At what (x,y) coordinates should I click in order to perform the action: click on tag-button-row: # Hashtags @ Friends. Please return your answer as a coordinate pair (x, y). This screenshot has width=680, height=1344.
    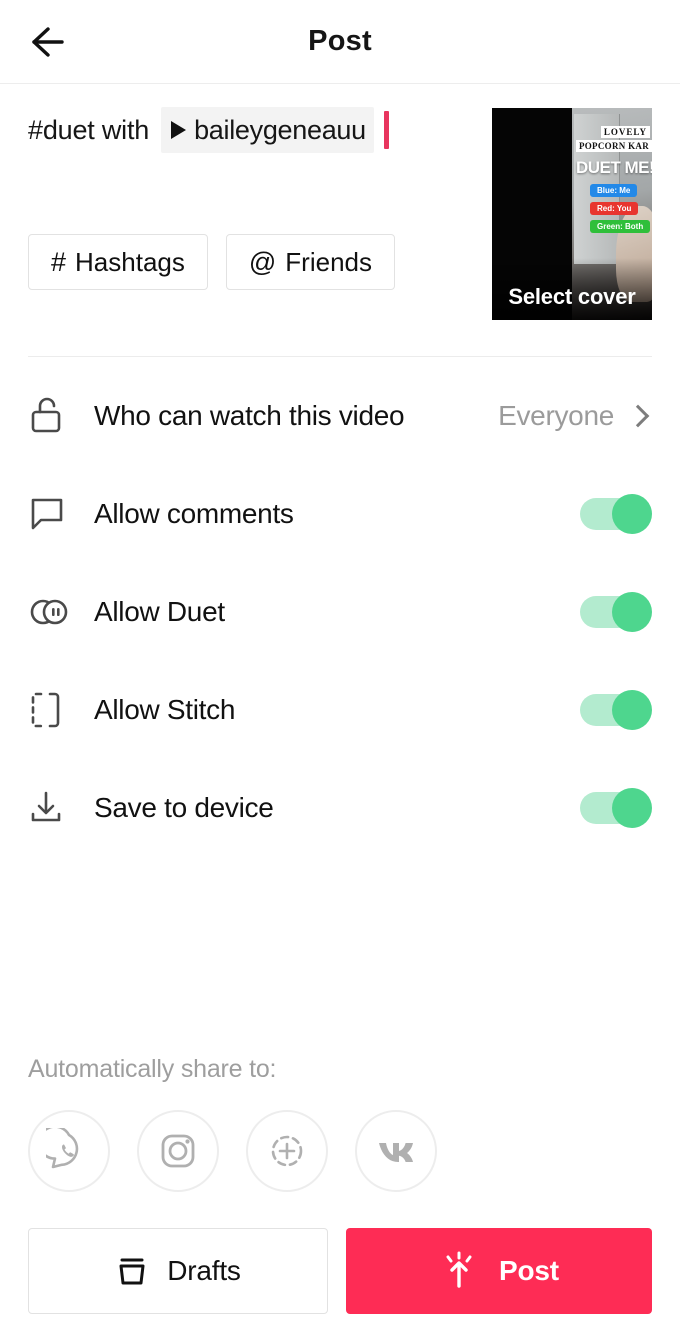
    Looking at the image, I should click on (243, 262).